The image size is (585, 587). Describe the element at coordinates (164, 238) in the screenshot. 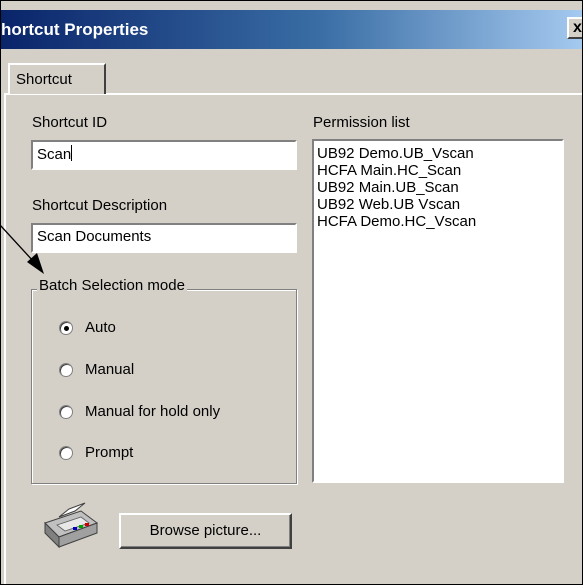

I see `shortcut-description-field: Scan Documents` at that location.